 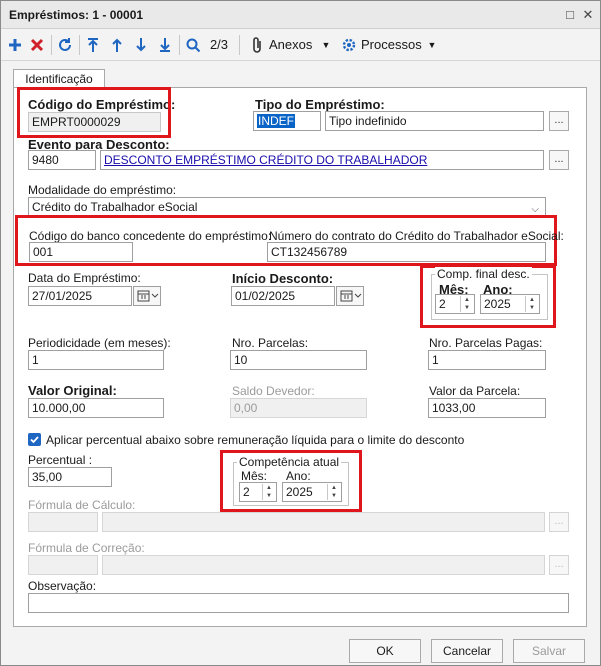 What do you see at coordinates (467, 651) in the screenshot?
I see `cancel-button: Cancelar` at bounding box center [467, 651].